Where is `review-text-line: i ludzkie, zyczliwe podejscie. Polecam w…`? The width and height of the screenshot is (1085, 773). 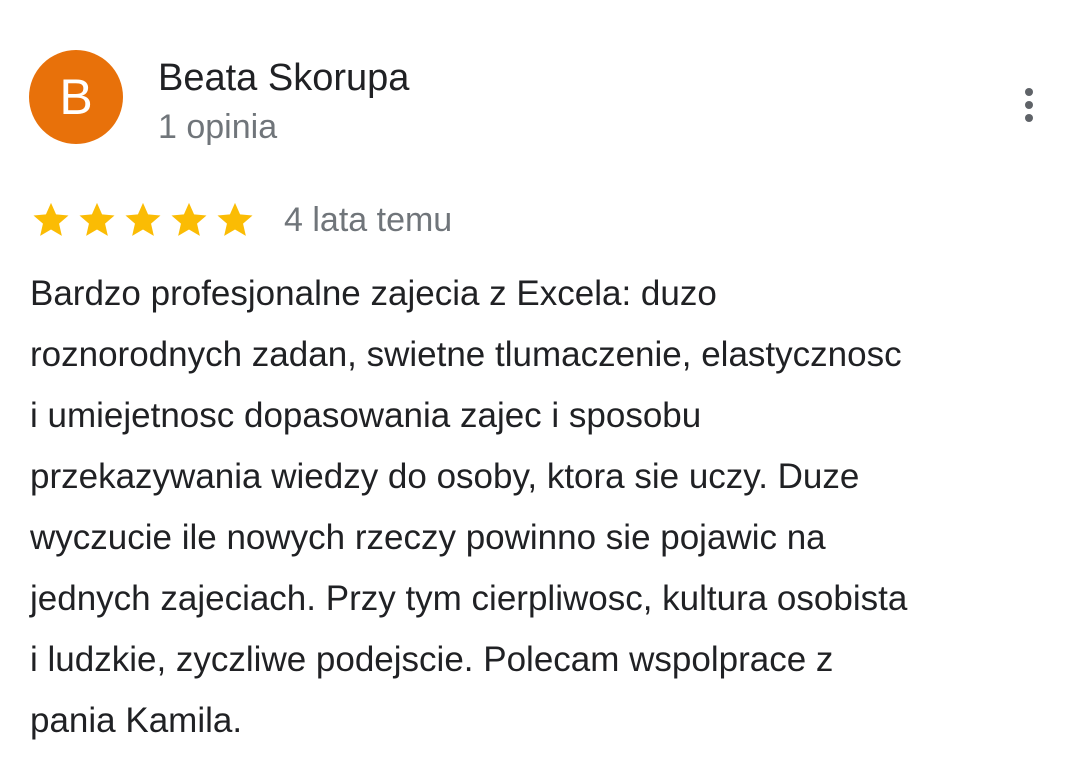
review-text-line: i ludzkie, zyczliwe podejscie. Polecam w… is located at coordinates (432, 659).